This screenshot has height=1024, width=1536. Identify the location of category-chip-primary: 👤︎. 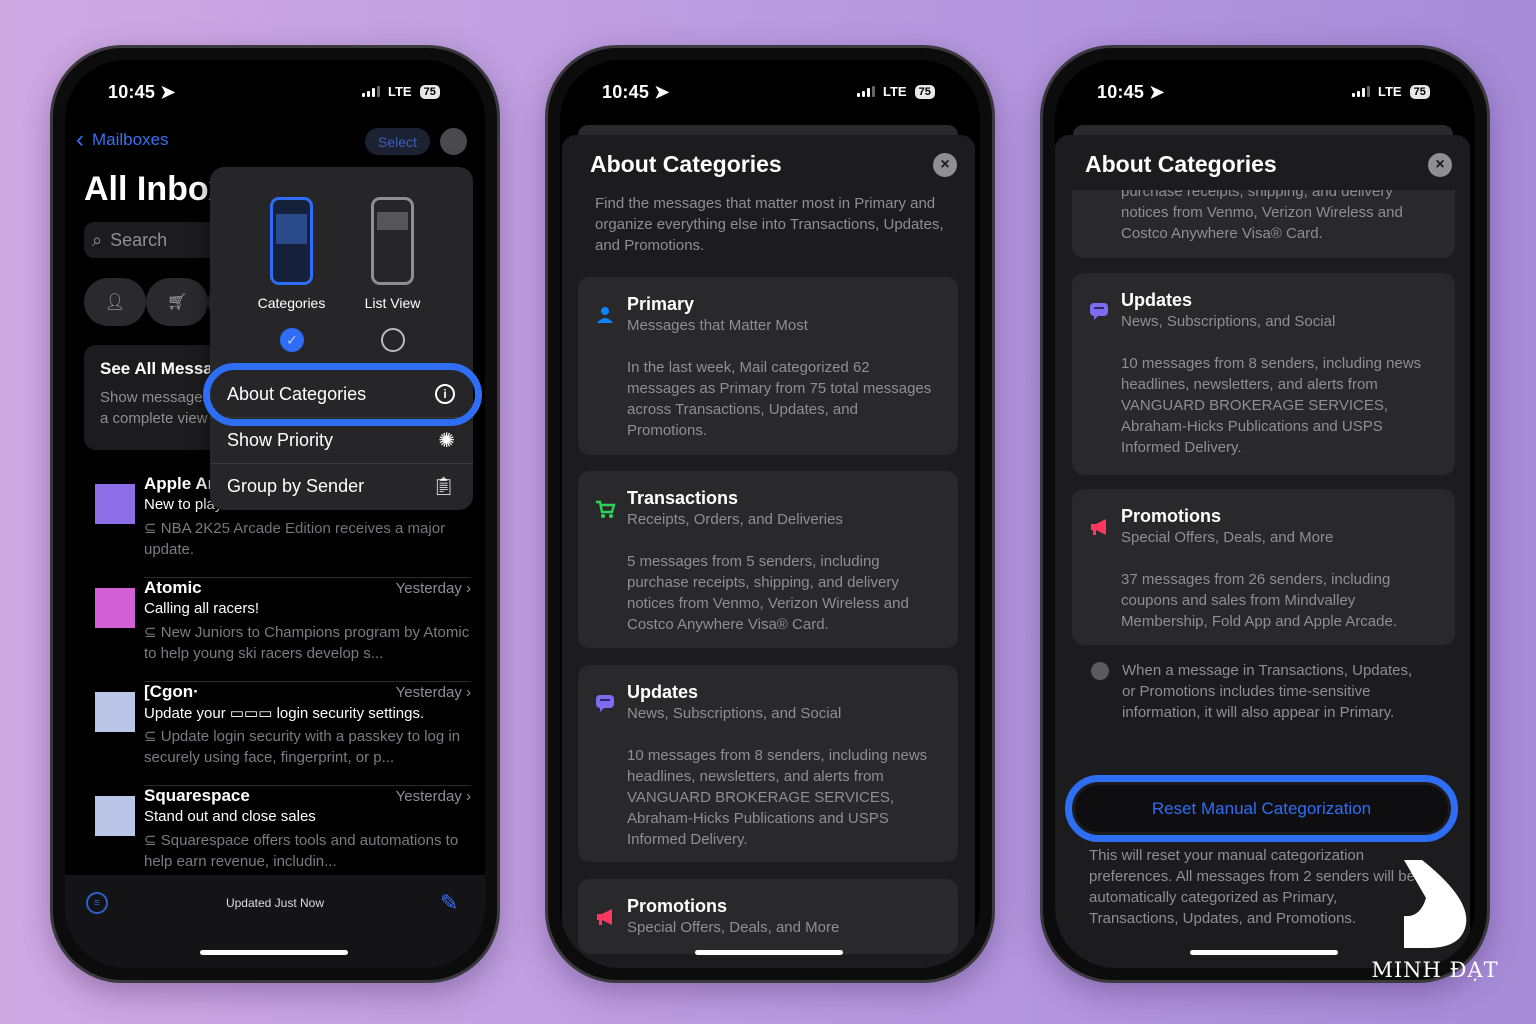
(115, 302).